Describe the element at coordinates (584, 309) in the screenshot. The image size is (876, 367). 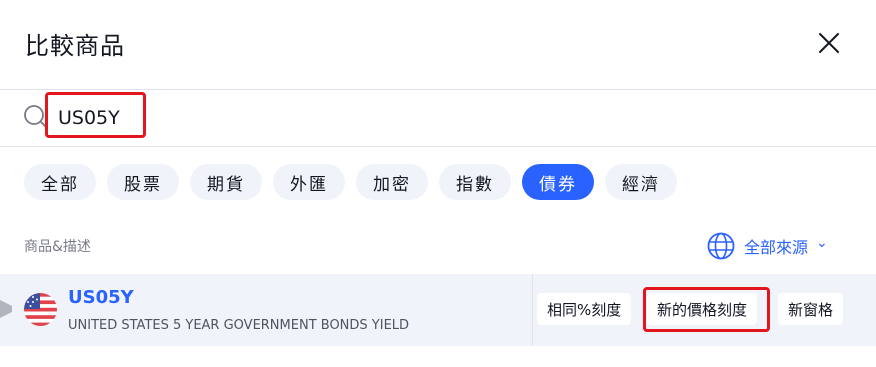
I see `same-percent-scale-button: 相同%刻度` at that location.